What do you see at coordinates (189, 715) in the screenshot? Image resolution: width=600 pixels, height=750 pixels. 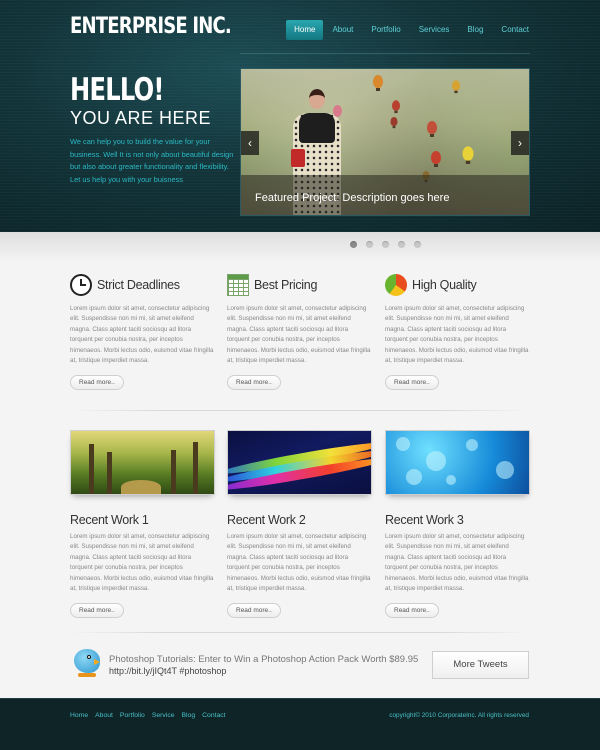 I see `footer-link-blog: Blog` at bounding box center [189, 715].